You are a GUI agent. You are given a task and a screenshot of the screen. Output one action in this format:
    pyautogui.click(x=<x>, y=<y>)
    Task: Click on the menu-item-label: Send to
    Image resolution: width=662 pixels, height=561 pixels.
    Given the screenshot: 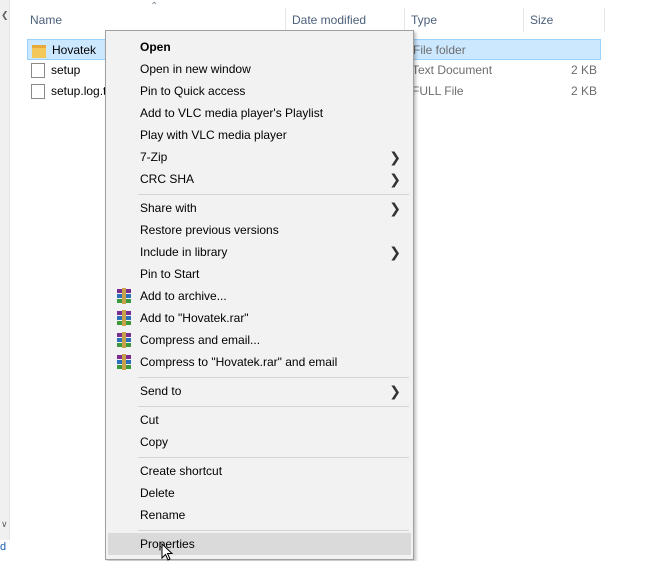 What is the action you would take?
    pyautogui.click(x=161, y=391)
    